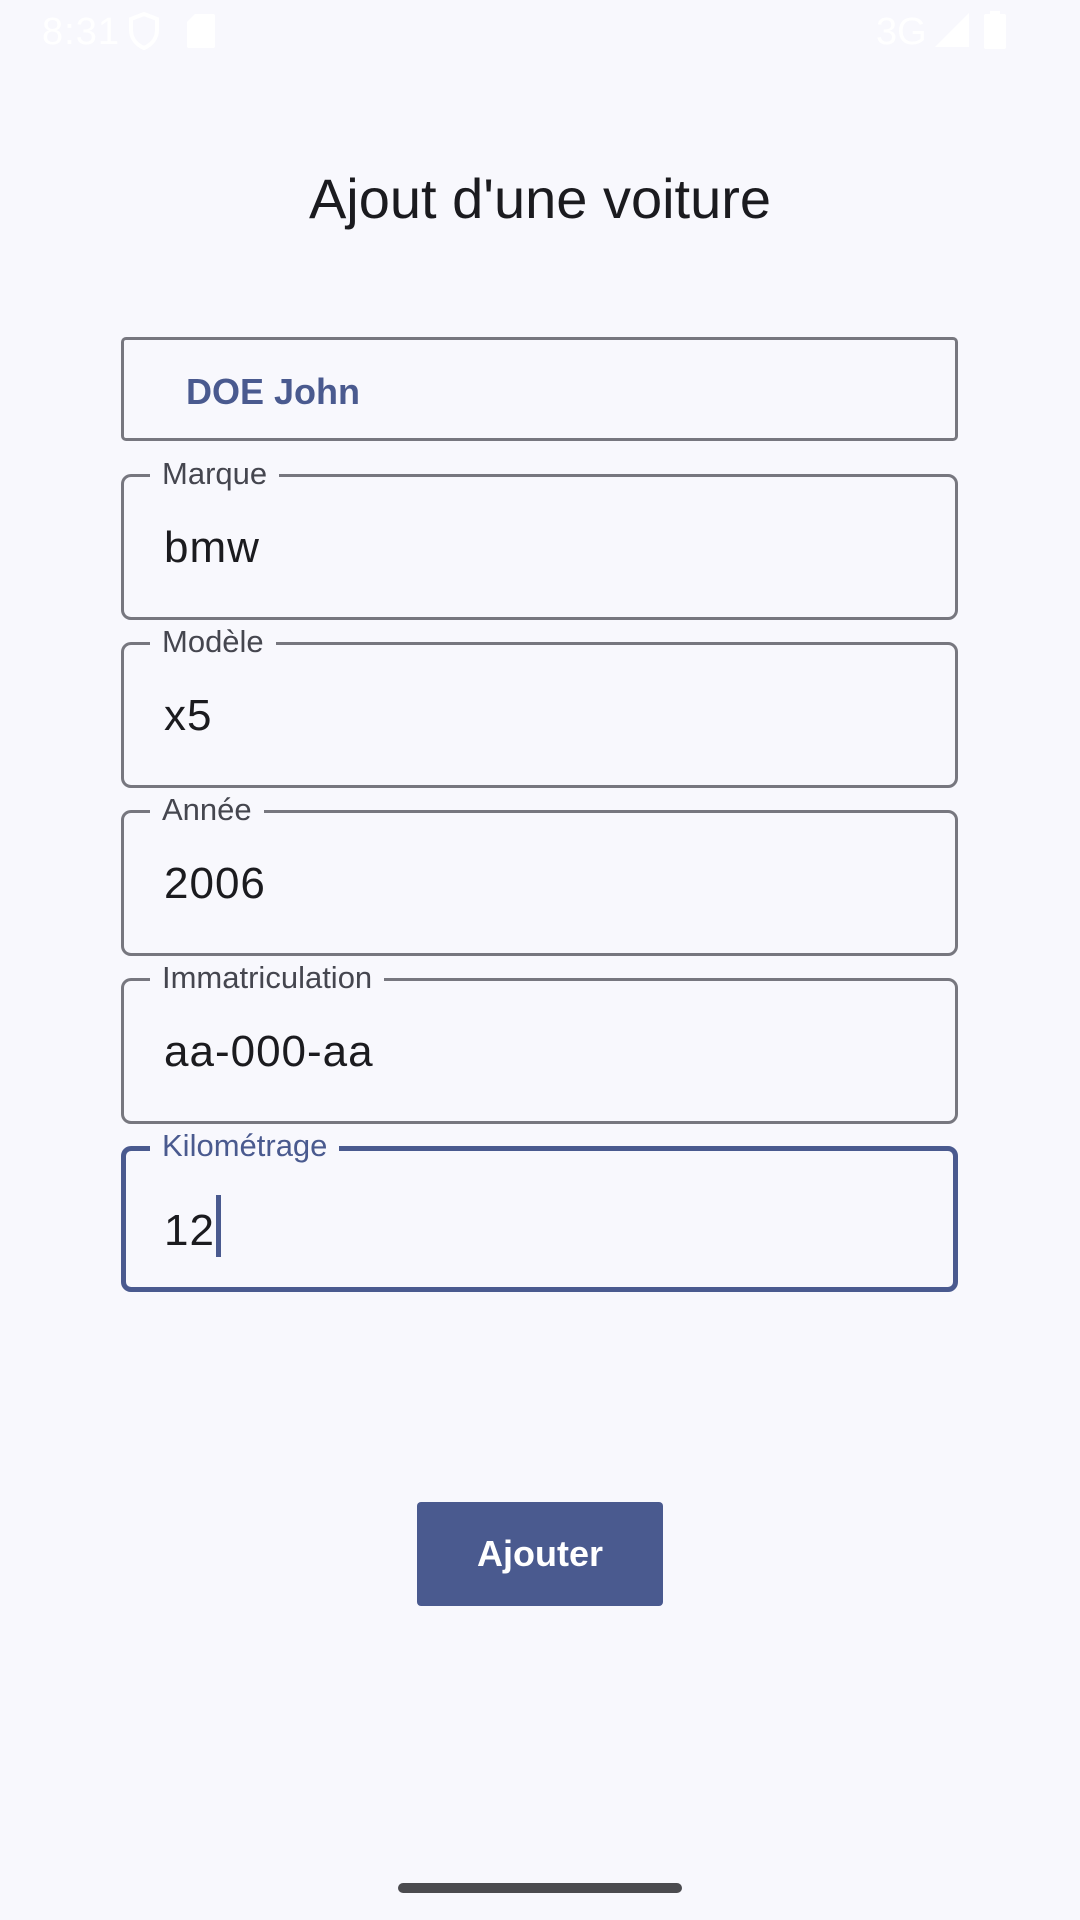  Describe the element at coordinates (201, 31) in the screenshot. I see `sd-card-icon` at that location.